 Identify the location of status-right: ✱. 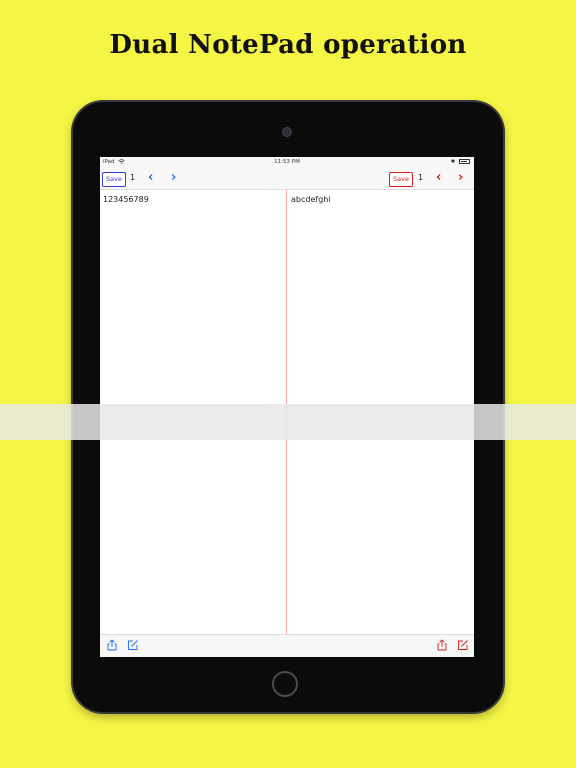
(460, 162).